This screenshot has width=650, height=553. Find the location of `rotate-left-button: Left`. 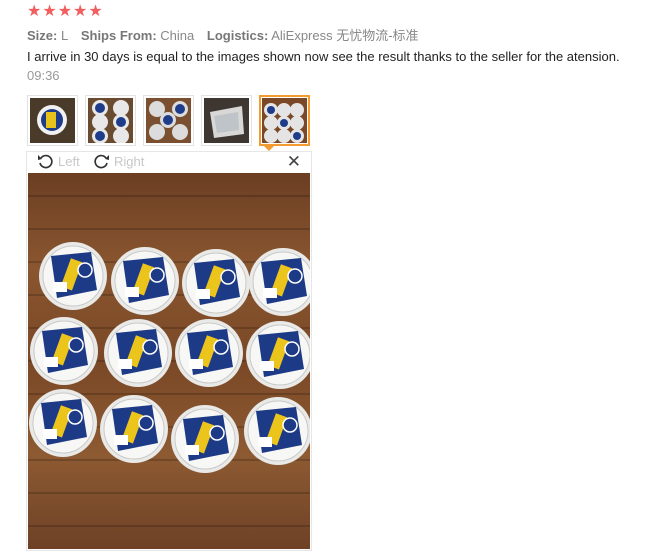

rotate-left-button: Left is located at coordinates (58, 161).